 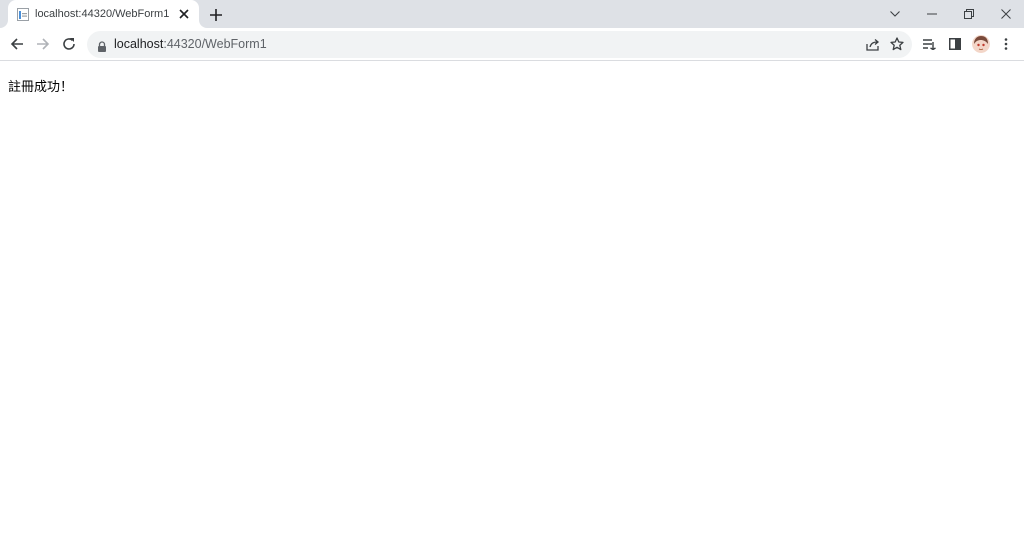 I want to click on arrow-right-icon, so click(x=43, y=44).